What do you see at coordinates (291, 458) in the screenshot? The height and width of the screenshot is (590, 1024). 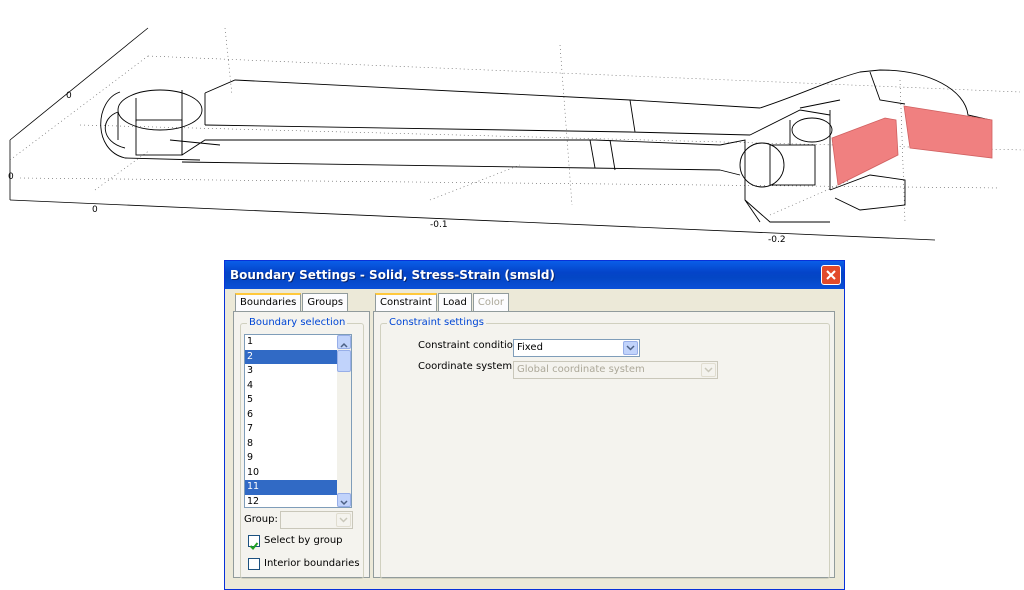 I see `list-item: 9` at bounding box center [291, 458].